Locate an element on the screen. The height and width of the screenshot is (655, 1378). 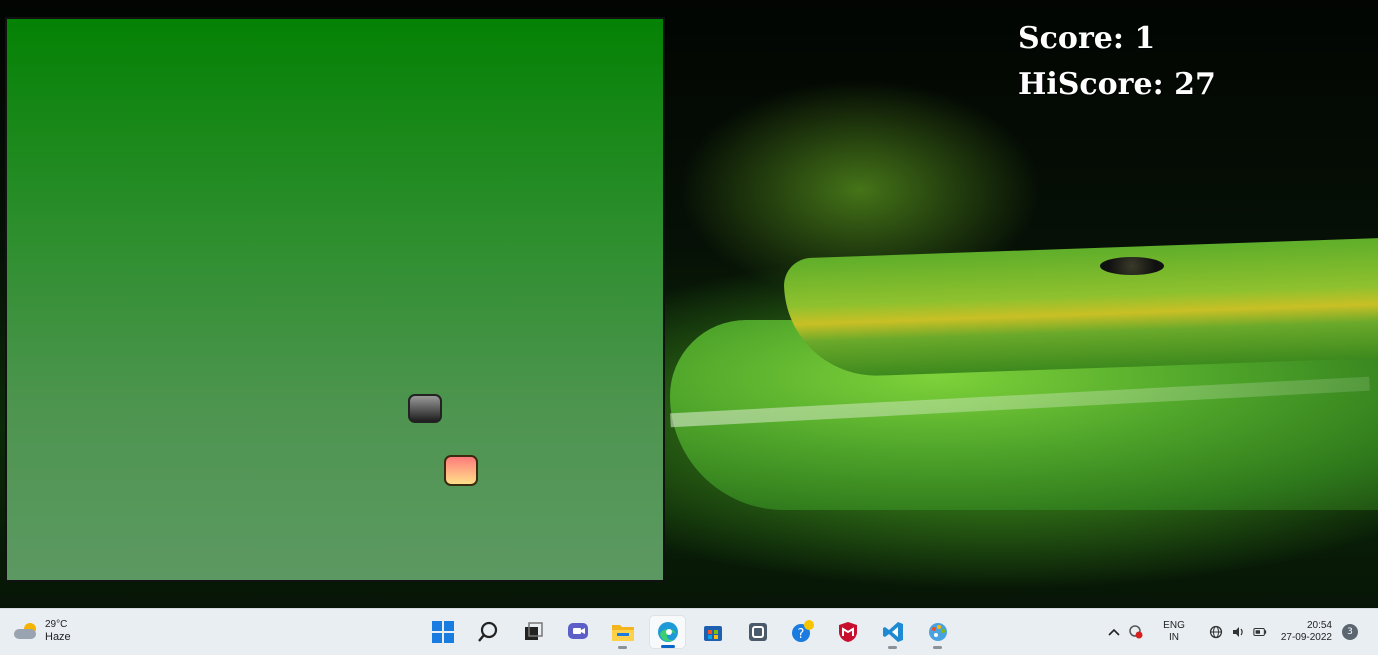
edge-icon is located at coordinates (667, 632).